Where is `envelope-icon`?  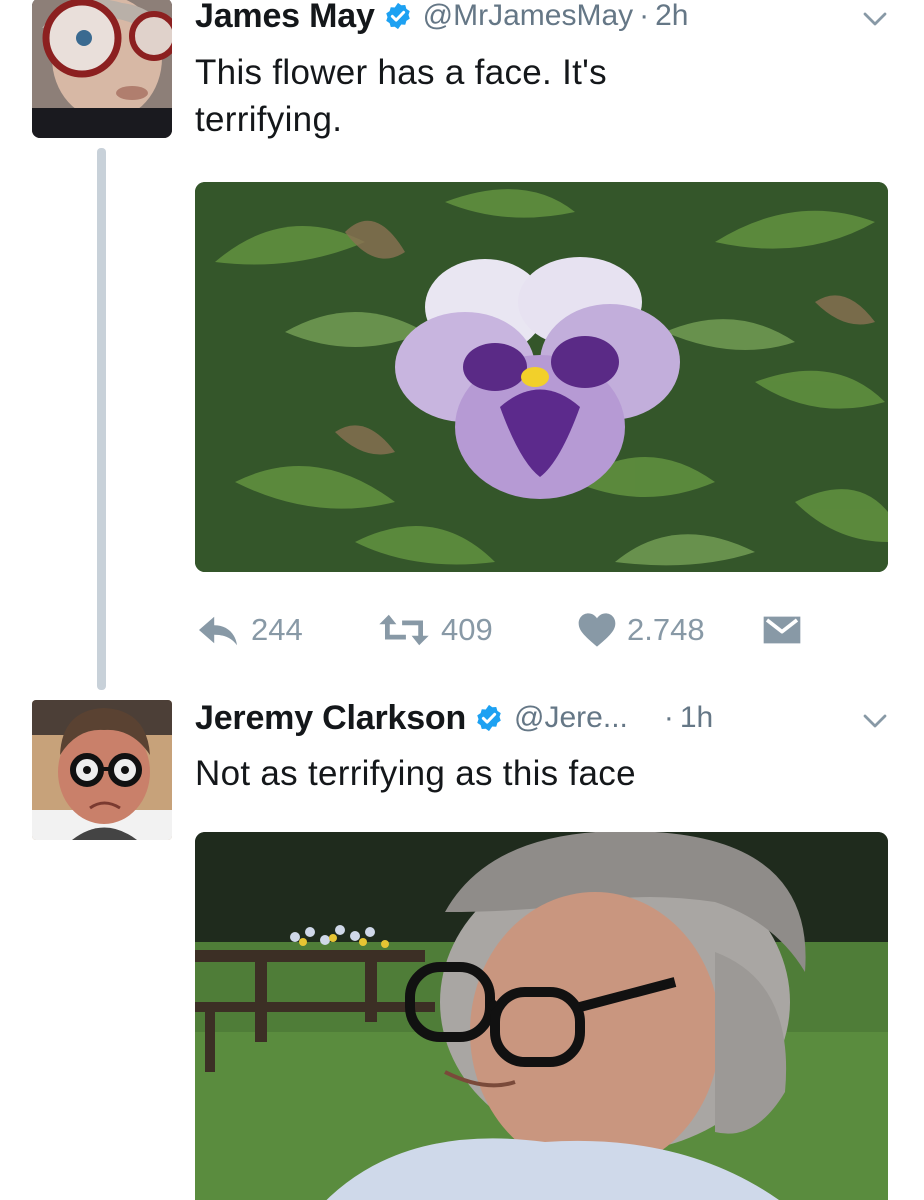
envelope-icon is located at coordinates (782, 630).